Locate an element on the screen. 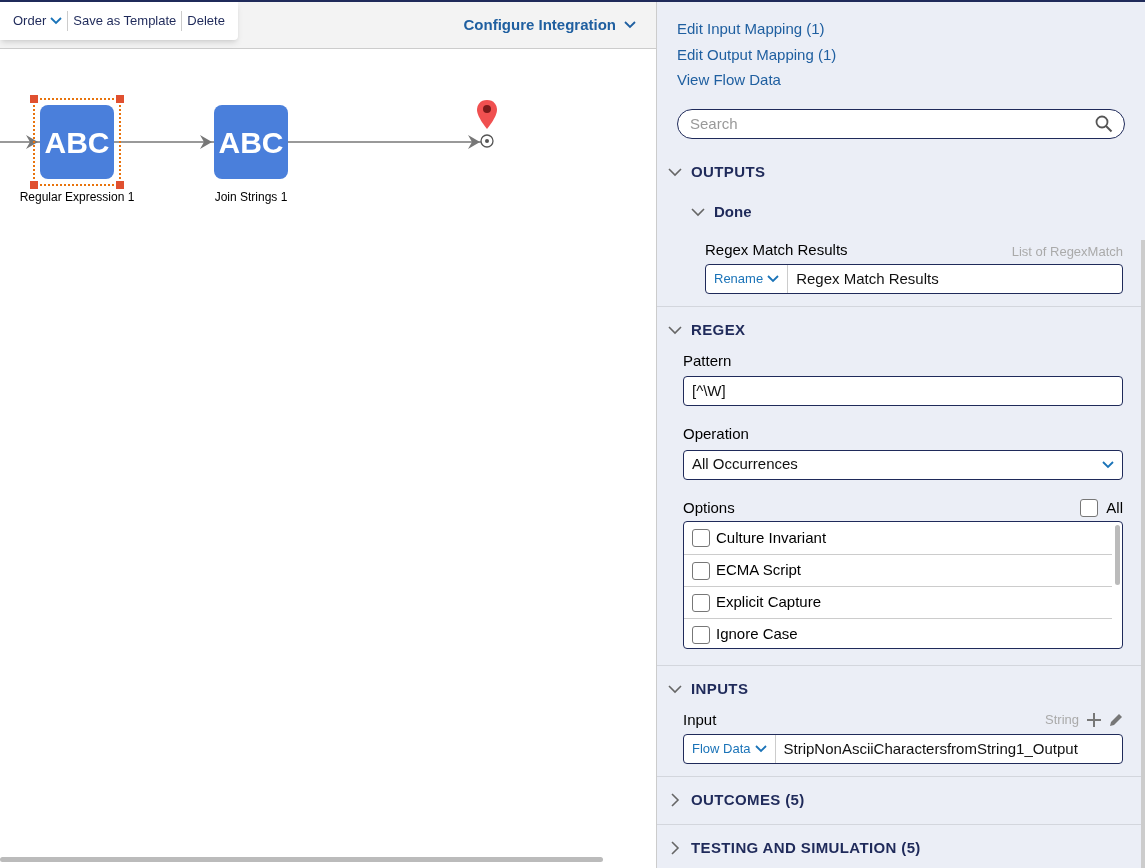 The height and width of the screenshot is (868, 1145). checkbox-label: All is located at coordinates (1114, 507).